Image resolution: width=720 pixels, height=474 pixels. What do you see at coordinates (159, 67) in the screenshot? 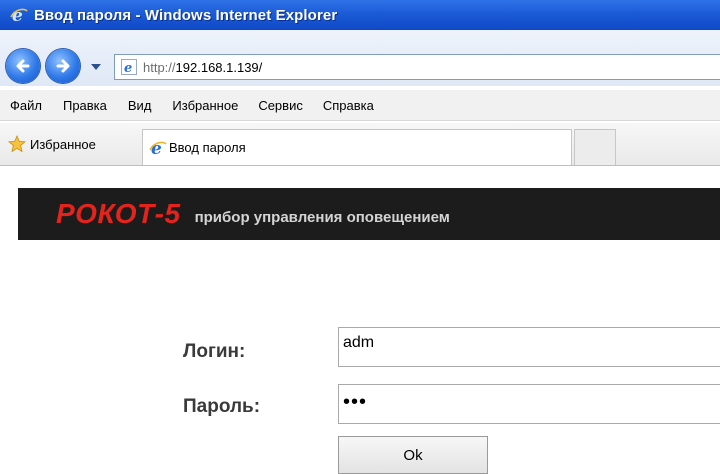
I see `url-protocol: http://` at bounding box center [159, 67].